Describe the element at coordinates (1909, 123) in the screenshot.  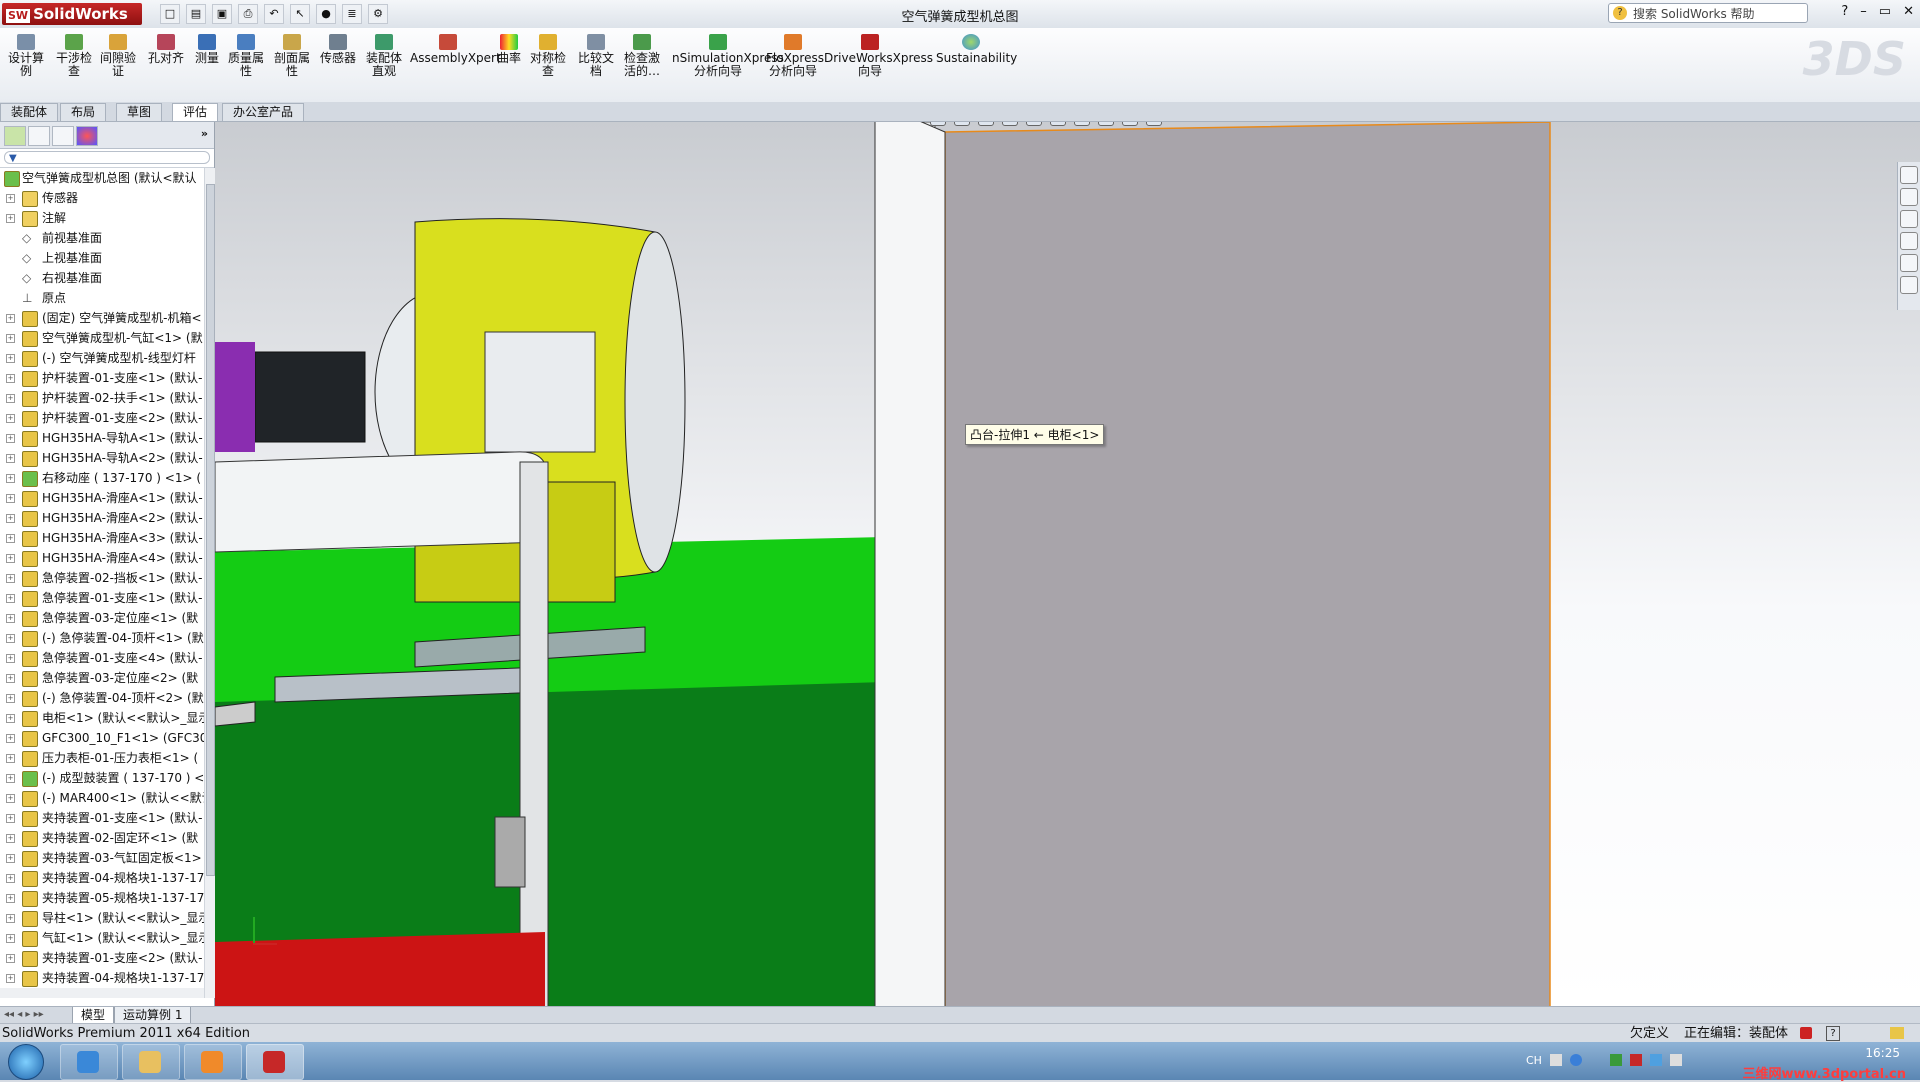
I see `viewport-close-button: ✕` at that location.